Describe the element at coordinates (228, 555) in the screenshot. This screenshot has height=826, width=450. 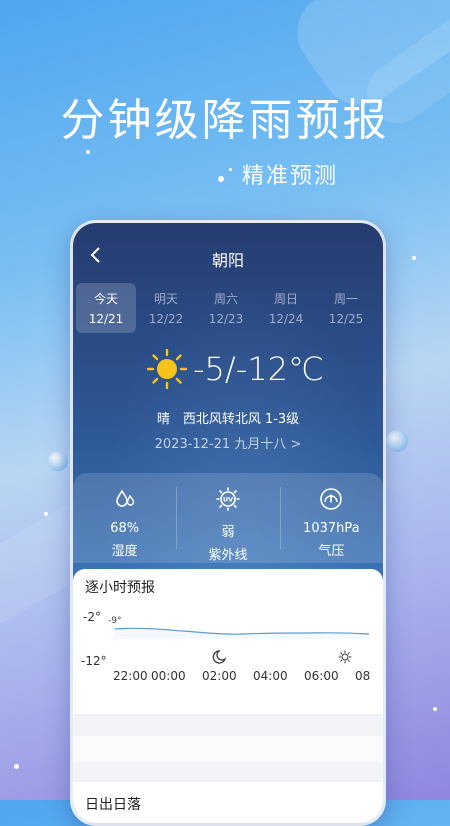
I see `stat-label: 紫外线` at that location.